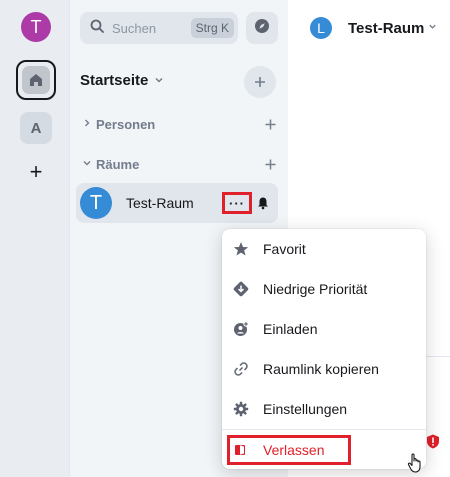 The image size is (450, 477). Describe the element at coordinates (433, 441) in the screenshot. I see `shield-warning-icon` at that location.